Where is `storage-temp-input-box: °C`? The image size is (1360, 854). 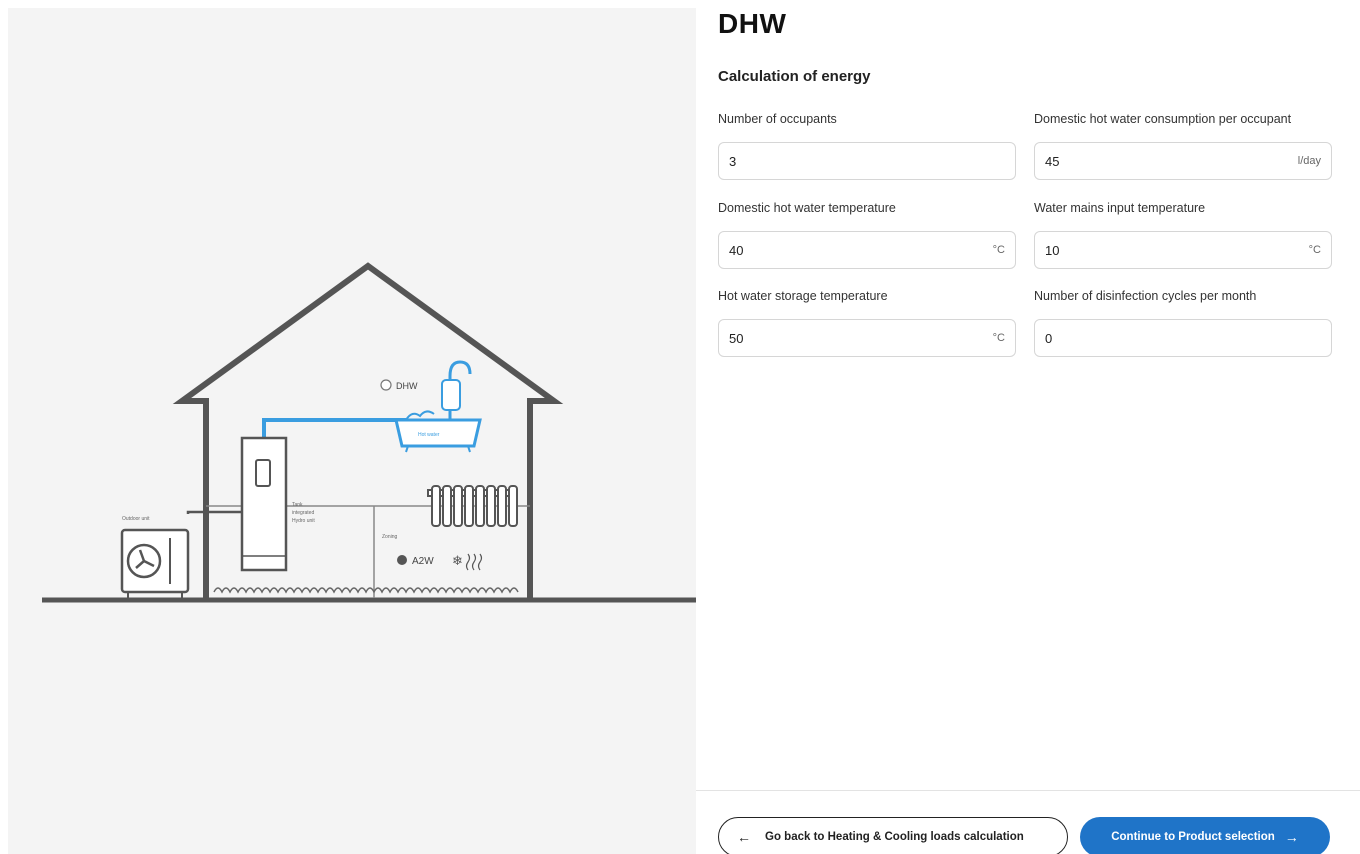 storage-temp-input-box: °C is located at coordinates (867, 338).